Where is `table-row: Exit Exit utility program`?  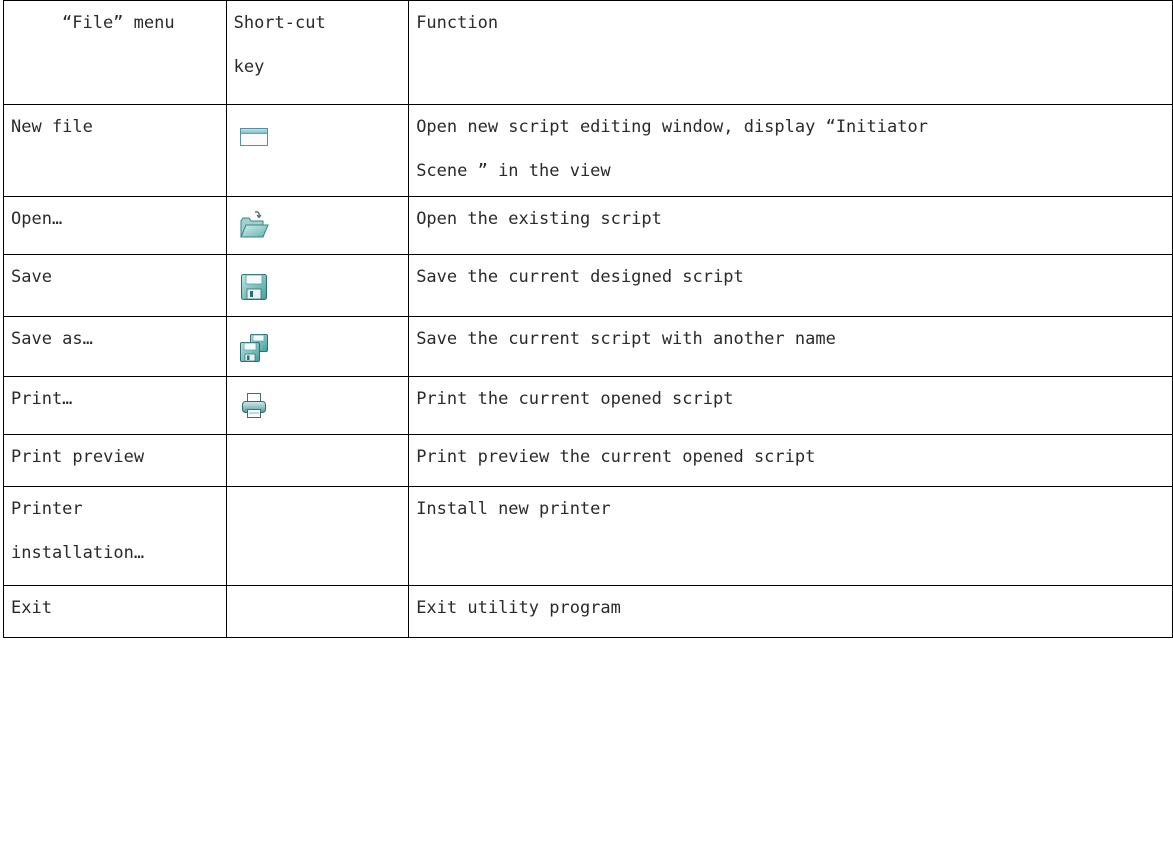
table-row: Exit Exit utility program is located at coordinates (588, 611).